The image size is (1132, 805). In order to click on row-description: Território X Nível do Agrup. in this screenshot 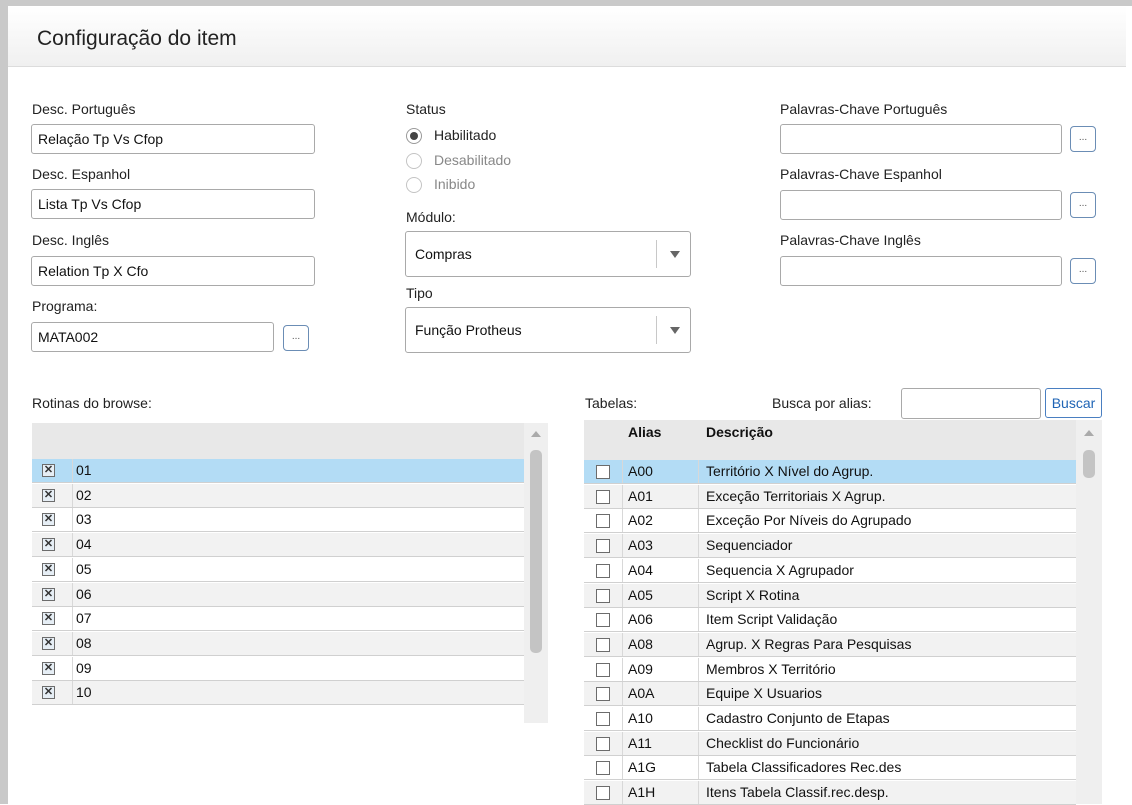, I will do `click(790, 471)`.